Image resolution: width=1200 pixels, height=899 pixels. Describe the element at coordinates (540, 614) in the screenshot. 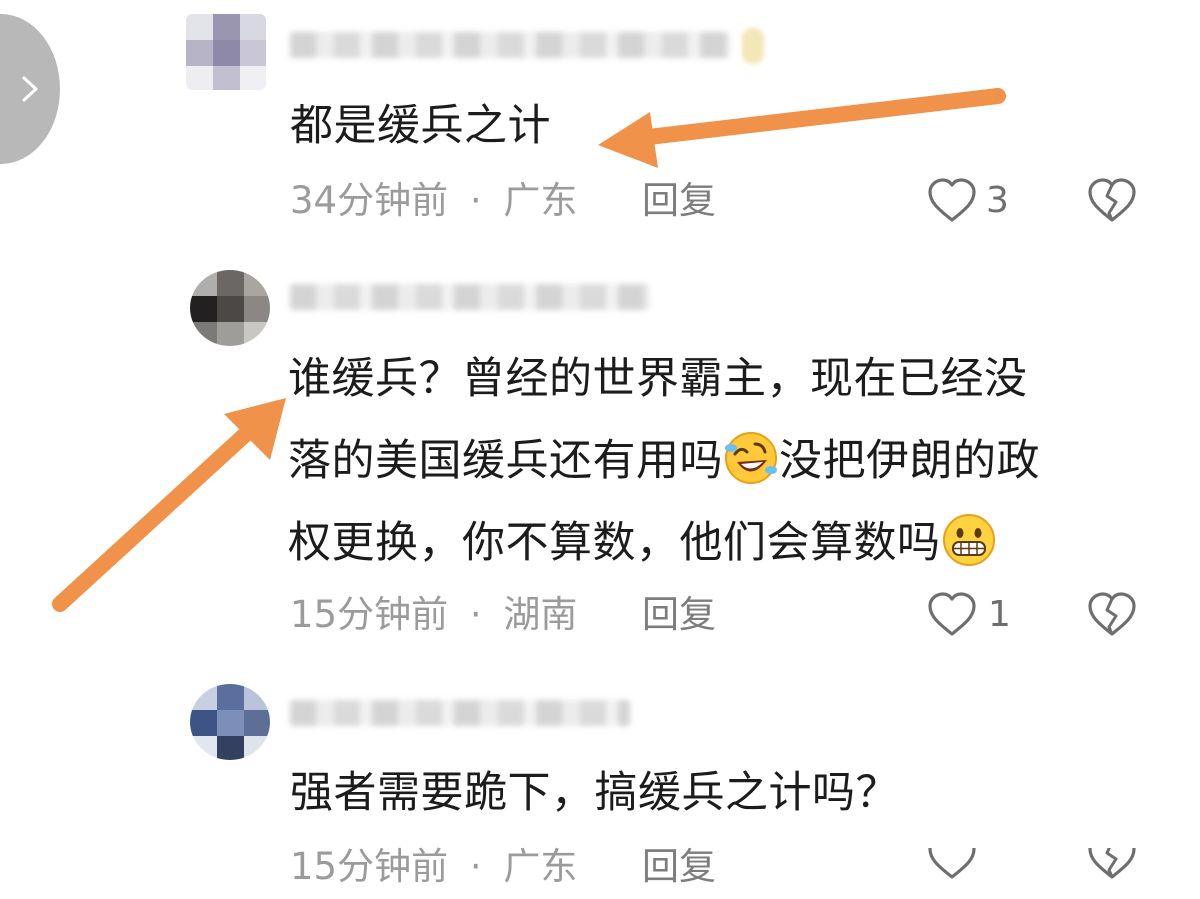

I see `comment-location: 湖南` at that location.